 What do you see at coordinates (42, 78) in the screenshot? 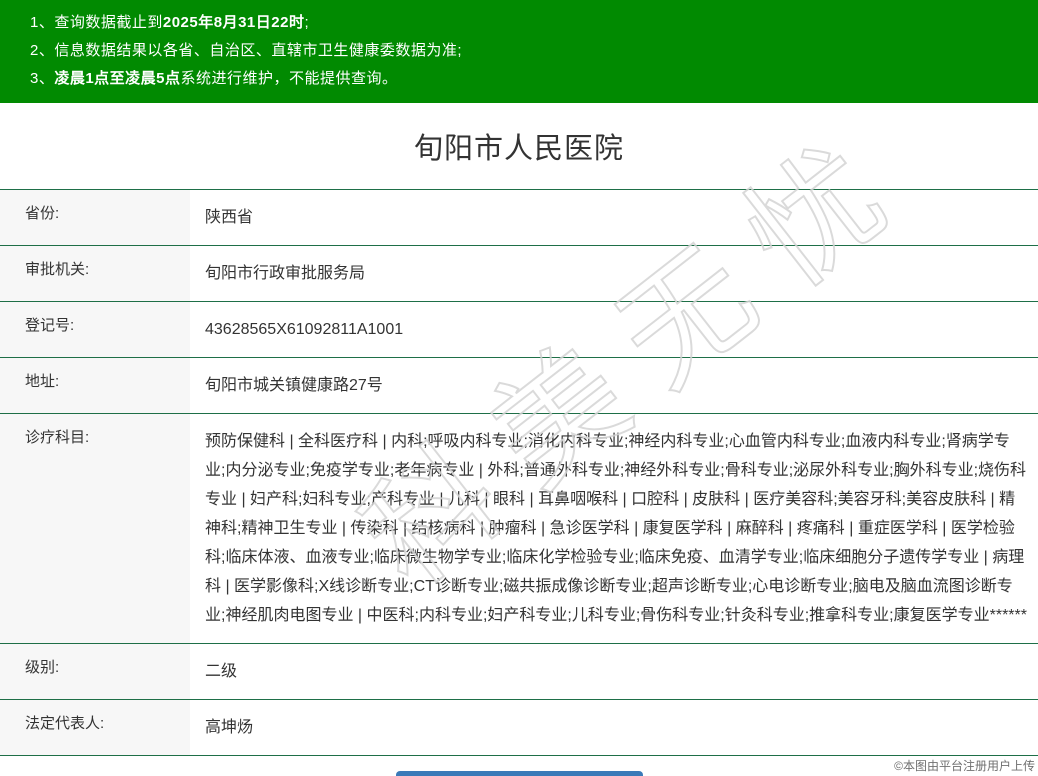
I see `notice-number: 3、` at bounding box center [42, 78].